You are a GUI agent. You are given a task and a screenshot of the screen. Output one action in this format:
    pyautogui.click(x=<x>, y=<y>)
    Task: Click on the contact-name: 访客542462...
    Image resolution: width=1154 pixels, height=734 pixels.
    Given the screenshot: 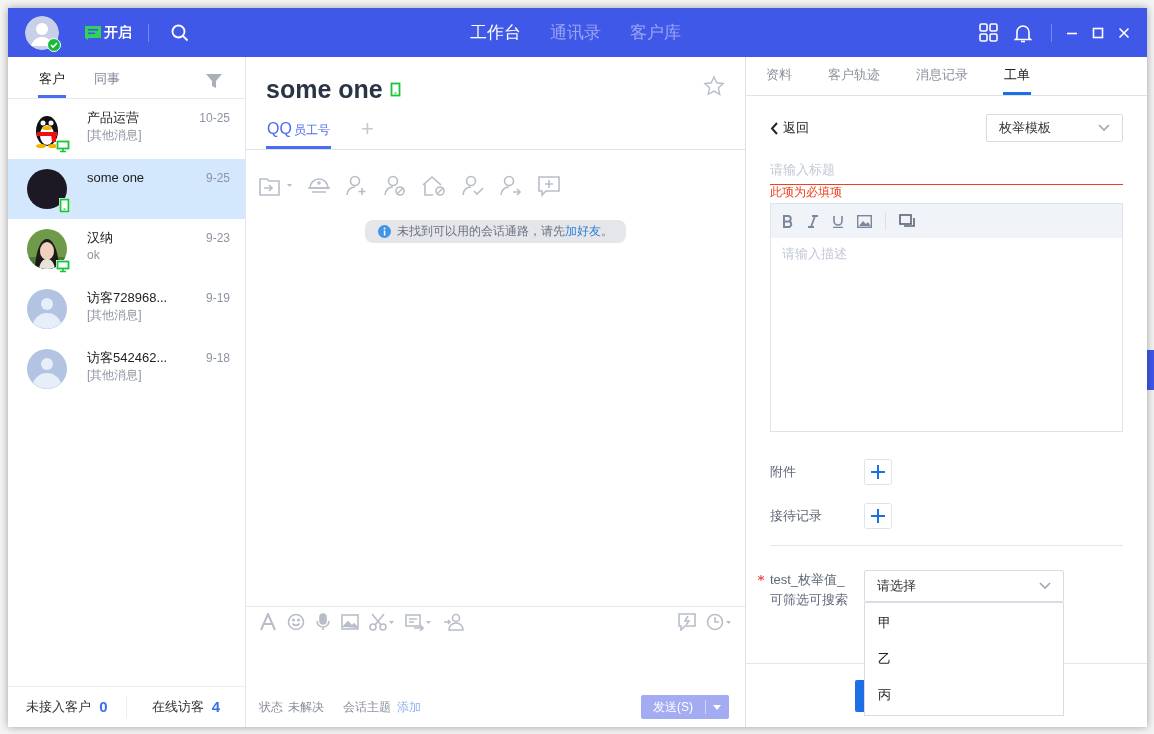 What is the action you would take?
    pyautogui.click(x=128, y=358)
    